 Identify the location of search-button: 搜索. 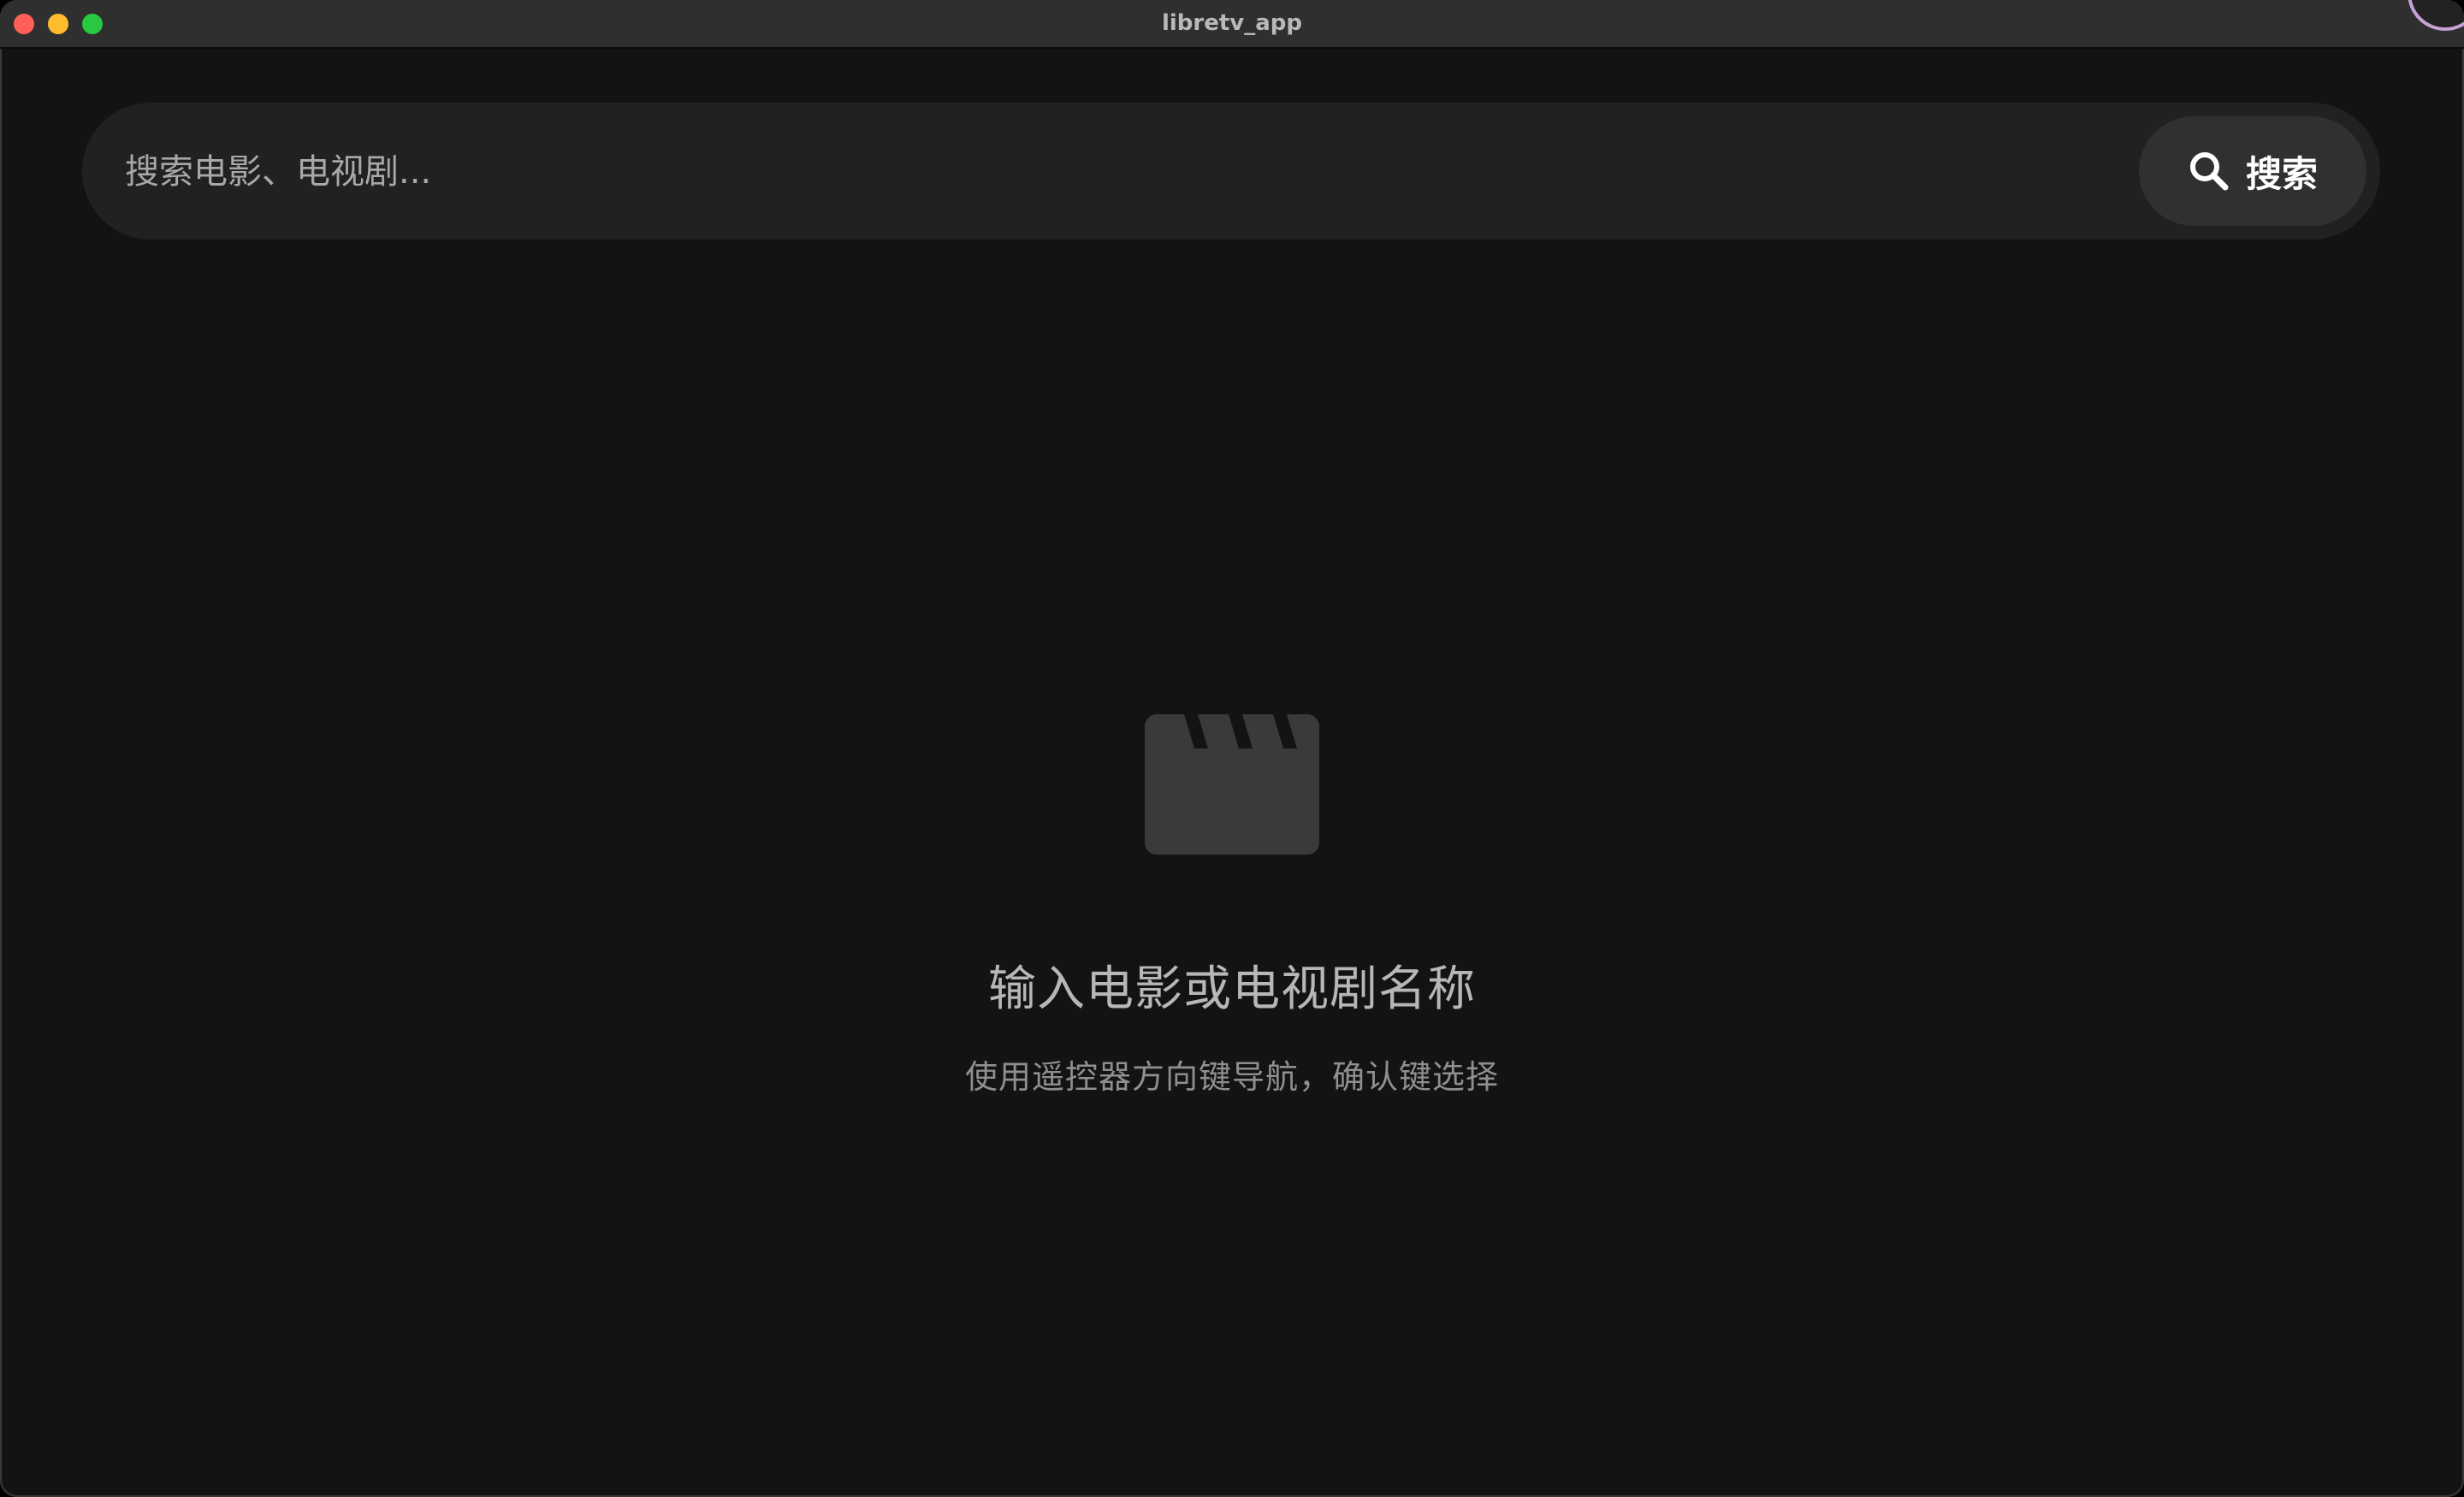
(2252, 171).